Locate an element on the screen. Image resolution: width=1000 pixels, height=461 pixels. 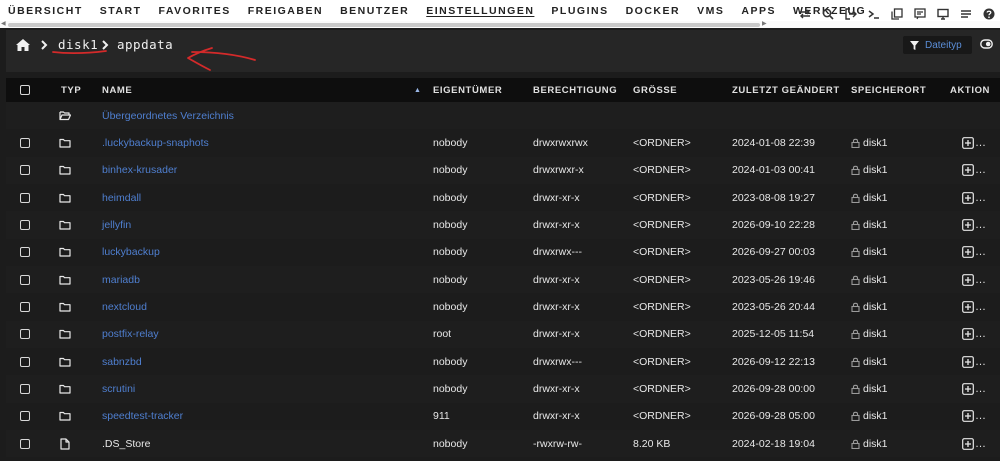
folder-name-link: sabnzbd is located at coordinates (122, 361).